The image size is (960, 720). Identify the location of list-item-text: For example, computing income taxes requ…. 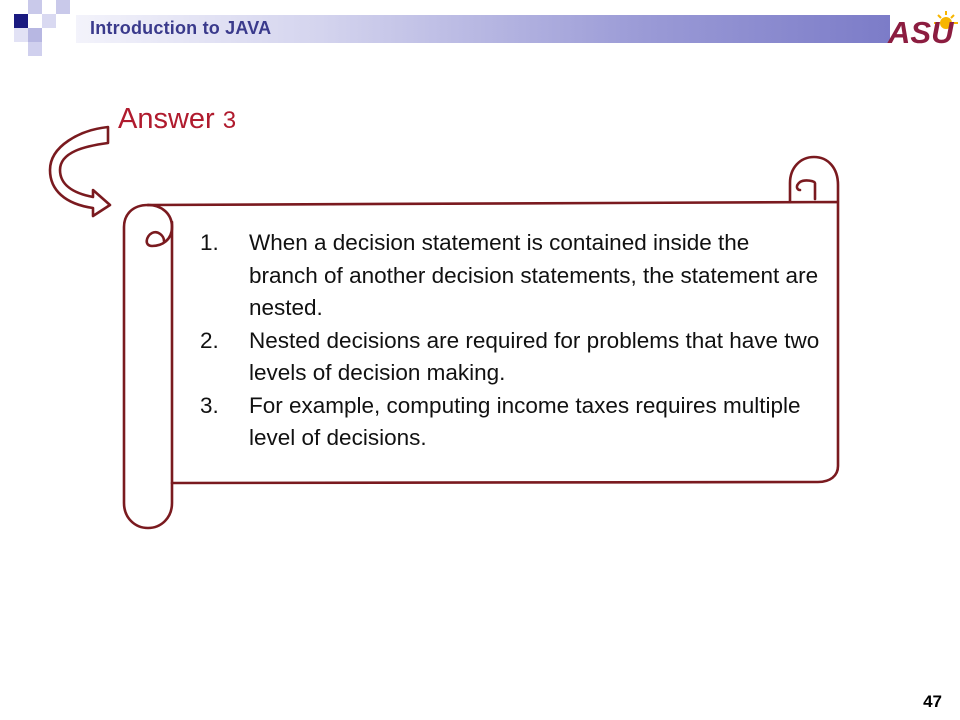
(525, 421).